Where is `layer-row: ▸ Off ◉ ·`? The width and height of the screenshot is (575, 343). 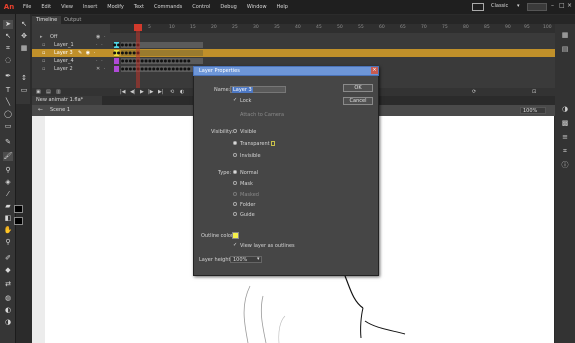
layer-row: ▸ Off ◉ · is located at coordinates (303, 37).